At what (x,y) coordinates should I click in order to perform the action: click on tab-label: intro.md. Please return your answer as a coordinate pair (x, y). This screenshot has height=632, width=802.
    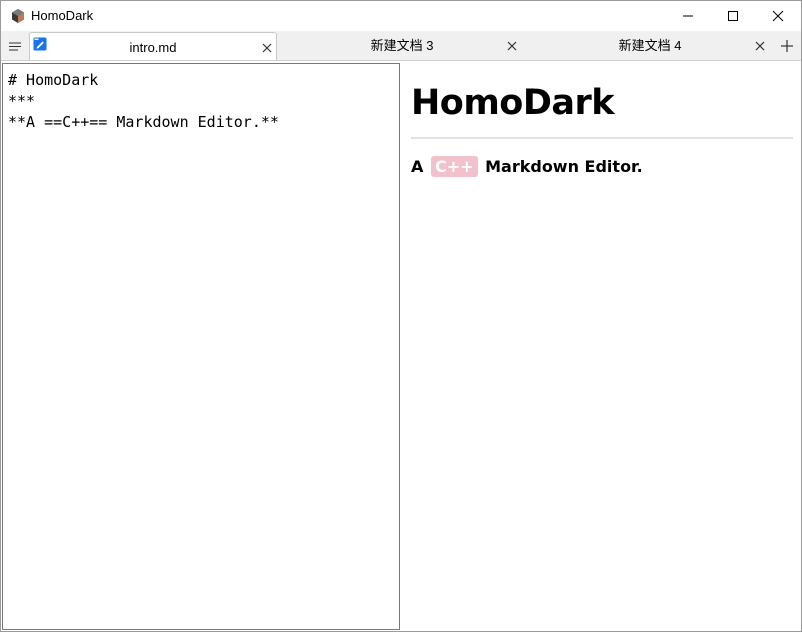
    Looking at the image, I should click on (153, 47).